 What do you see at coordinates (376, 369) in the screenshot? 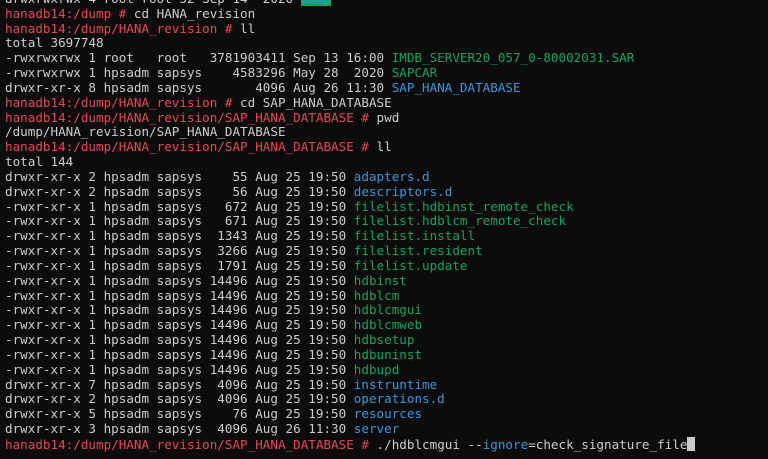
I see `executable-name: hdbupd` at bounding box center [376, 369].